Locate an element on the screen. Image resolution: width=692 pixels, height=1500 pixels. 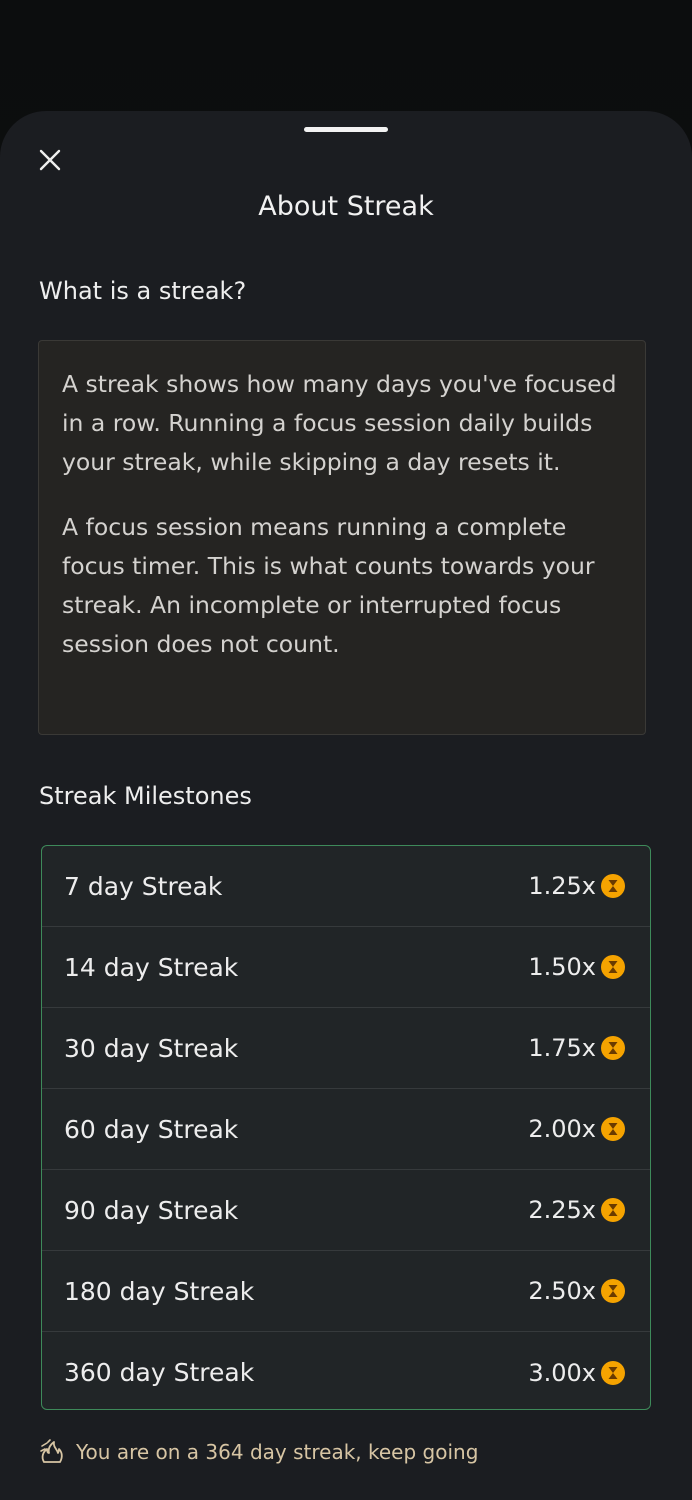
close-icon is located at coordinates (50, 160).